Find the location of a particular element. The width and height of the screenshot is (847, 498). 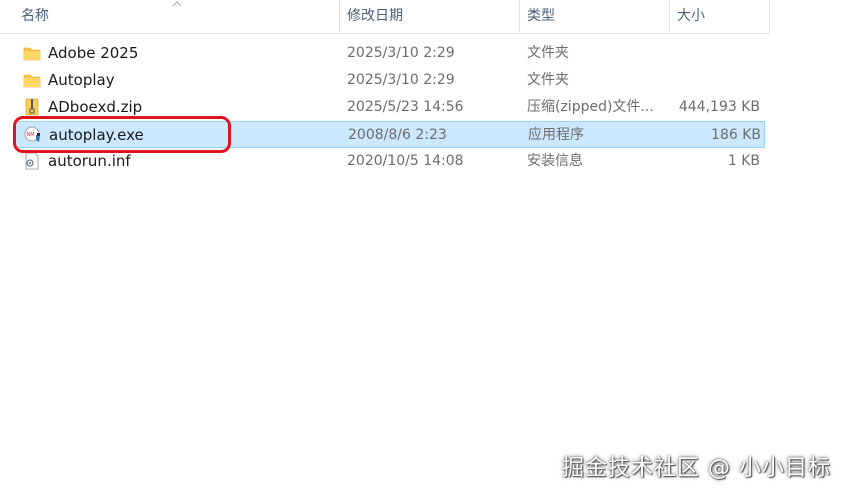

file-size: 1 KB is located at coordinates (743, 161).